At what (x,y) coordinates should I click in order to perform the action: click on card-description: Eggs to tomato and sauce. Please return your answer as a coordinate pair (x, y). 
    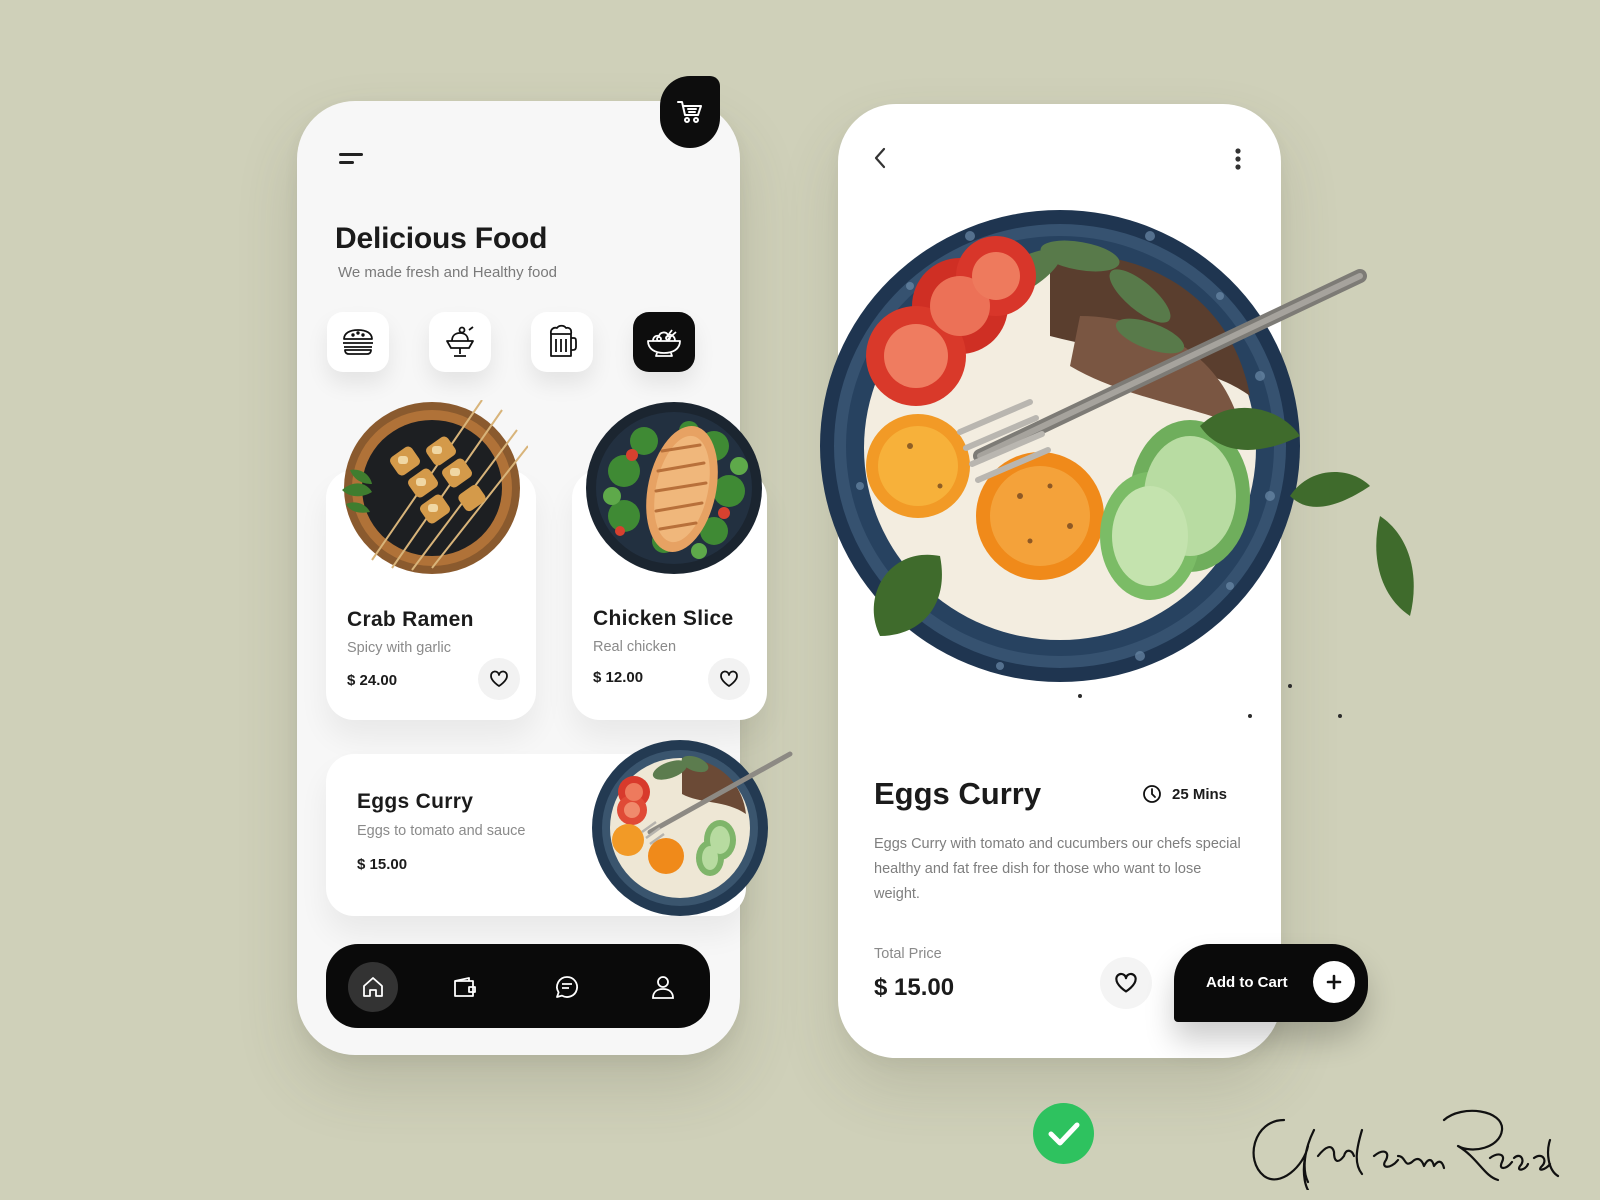
    Looking at the image, I should click on (441, 831).